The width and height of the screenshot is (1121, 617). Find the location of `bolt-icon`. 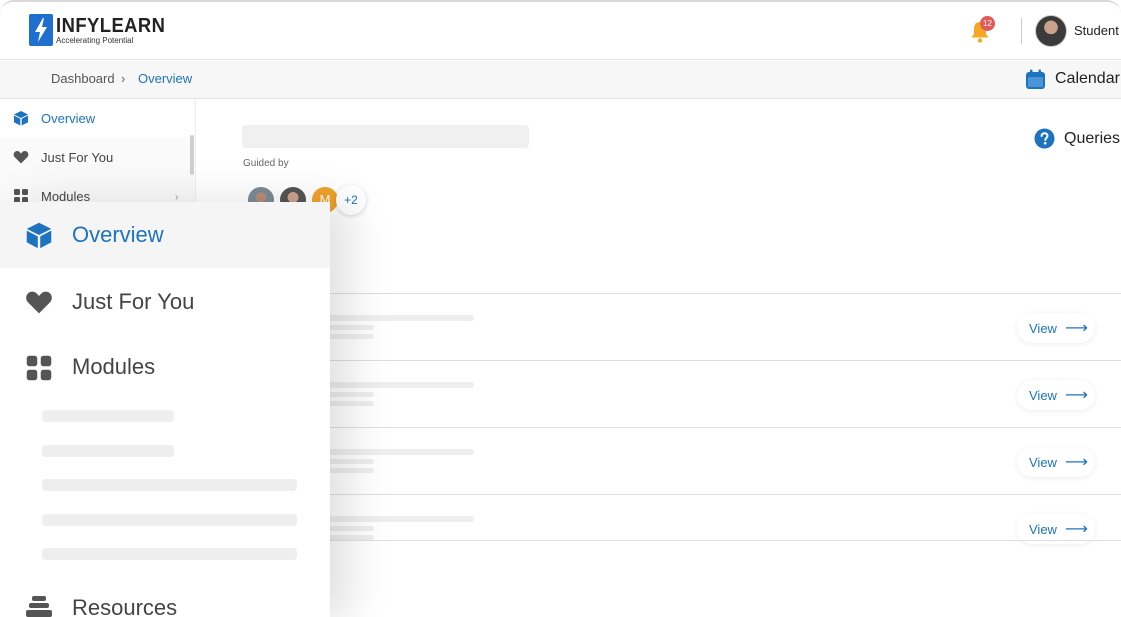

bolt-icon is located at coordinates (41, 30).